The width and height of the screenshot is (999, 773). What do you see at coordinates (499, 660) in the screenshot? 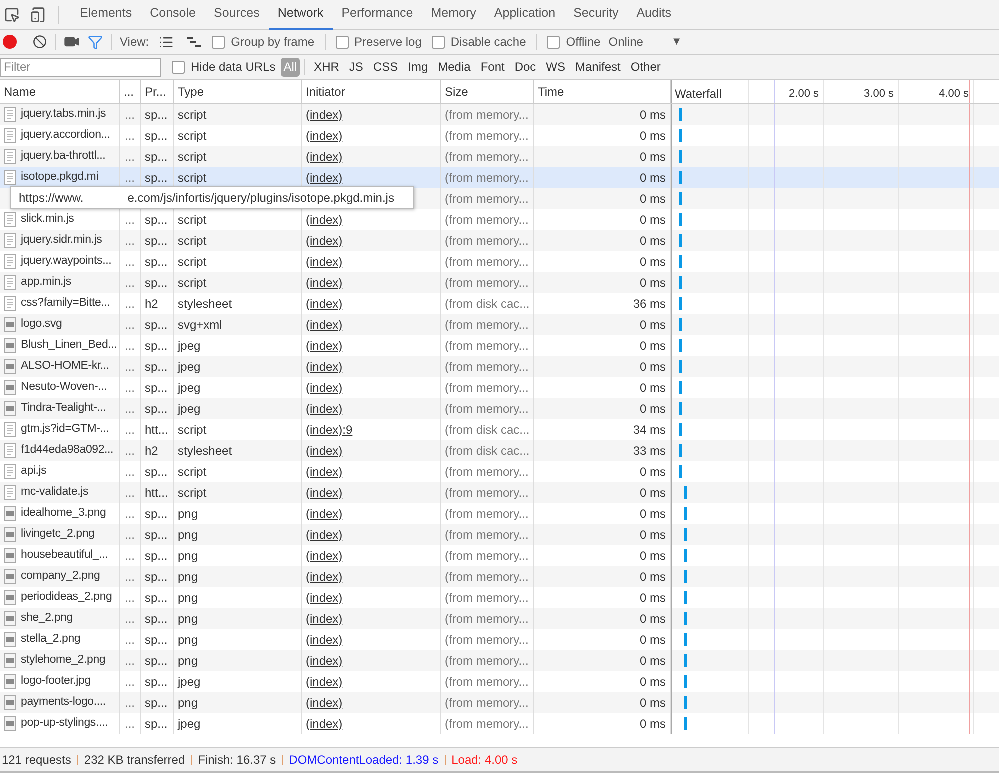
I see `request-row: stylehome_2.png ... sp... png (index) (from memory... 0 ms` at bounding box center [499, 660].